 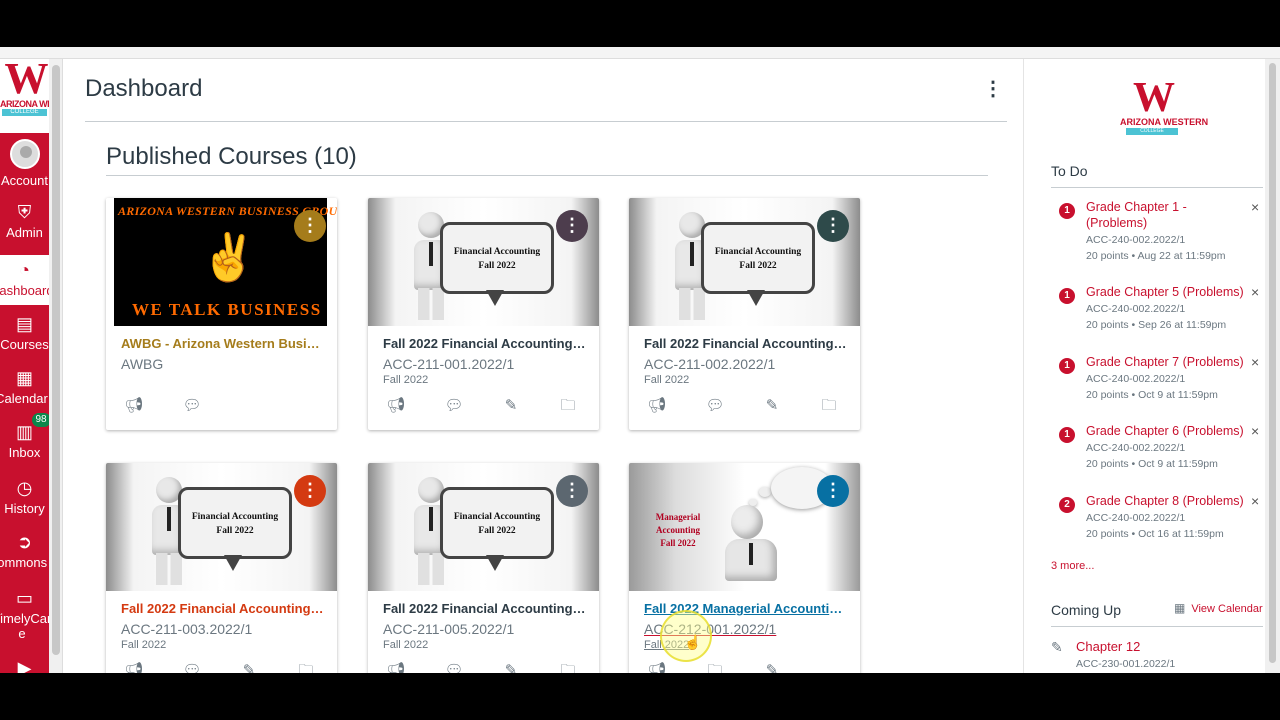 I want to click on nav-item-admin: ⛨ Admin, so click(x=24, y=224).